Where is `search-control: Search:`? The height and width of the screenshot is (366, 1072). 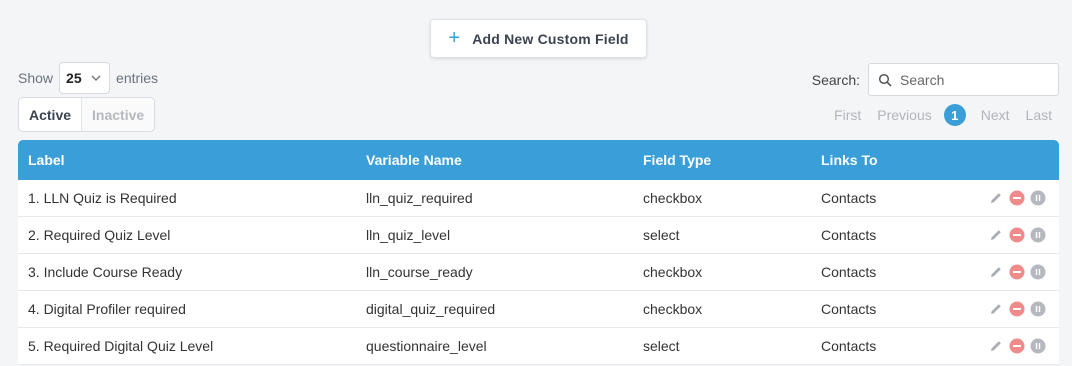 search-control: Search: is located at coordinates (935, 79).